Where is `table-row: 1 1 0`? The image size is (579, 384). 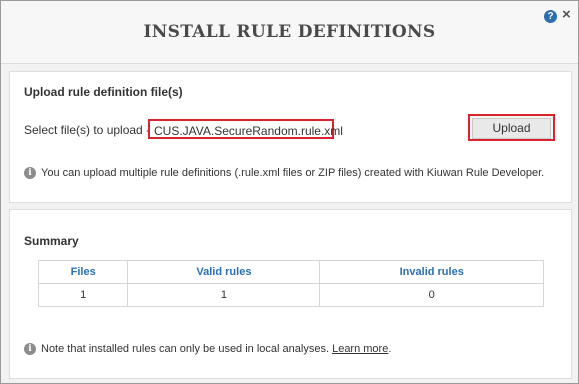 table-row: 1 1 0 is located at coordinates (290, 295).